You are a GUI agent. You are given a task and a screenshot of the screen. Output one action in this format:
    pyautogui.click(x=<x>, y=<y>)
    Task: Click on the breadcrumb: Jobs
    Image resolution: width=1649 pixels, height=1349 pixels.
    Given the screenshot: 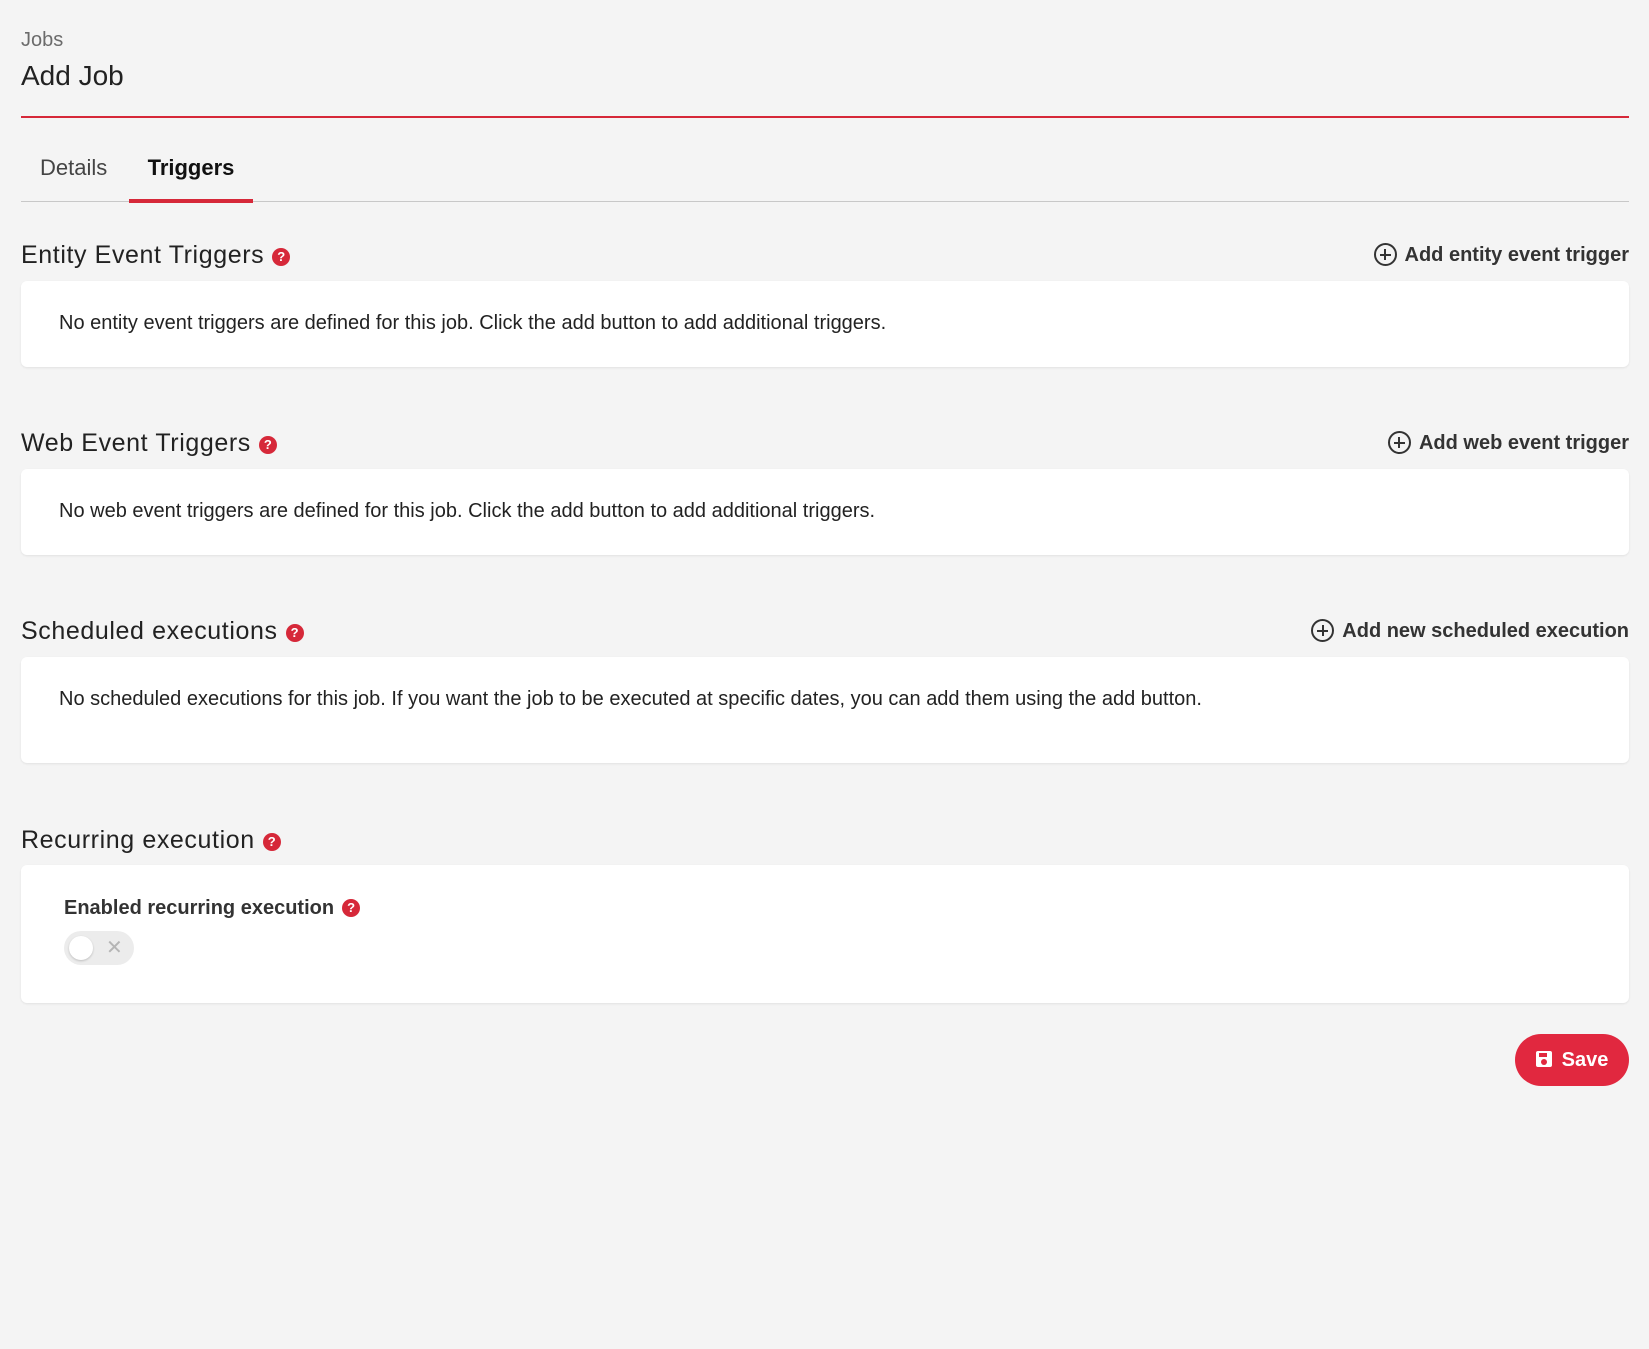 What is the action you would take?
    pyautogui.click(x=42, y=40)
    